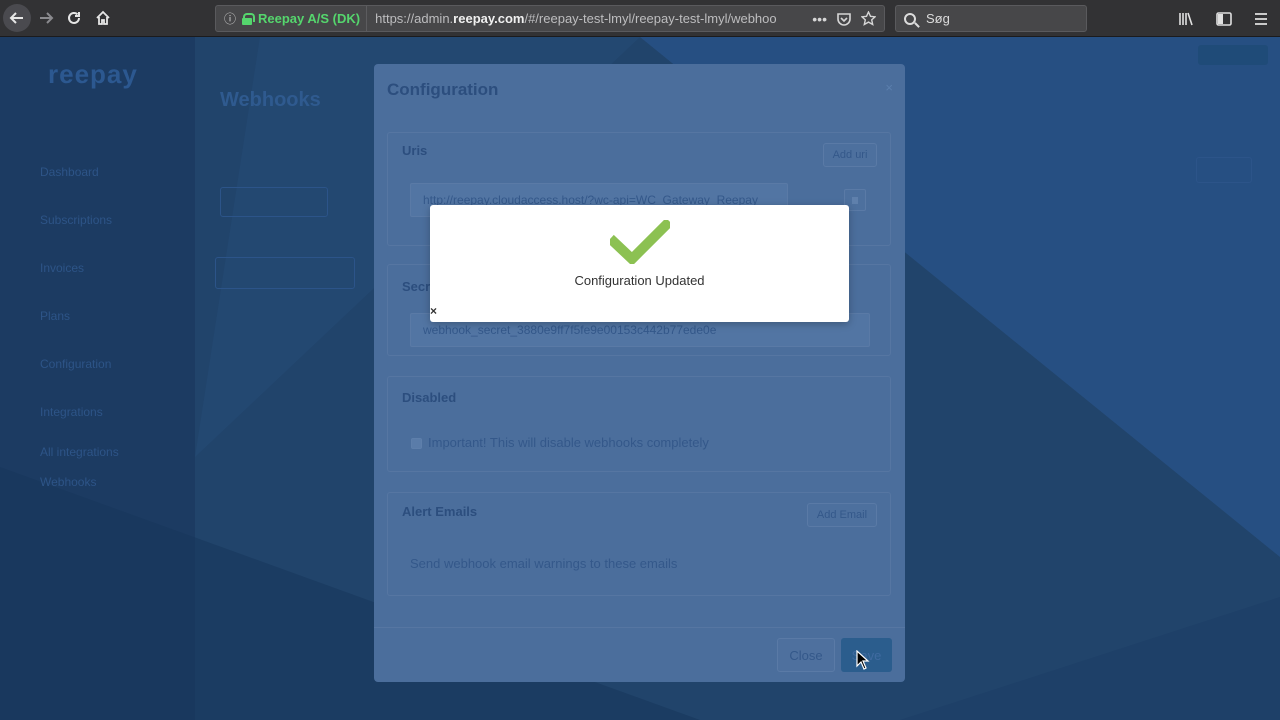  I want to click on page-title: Webhooks, so click(270, 100).